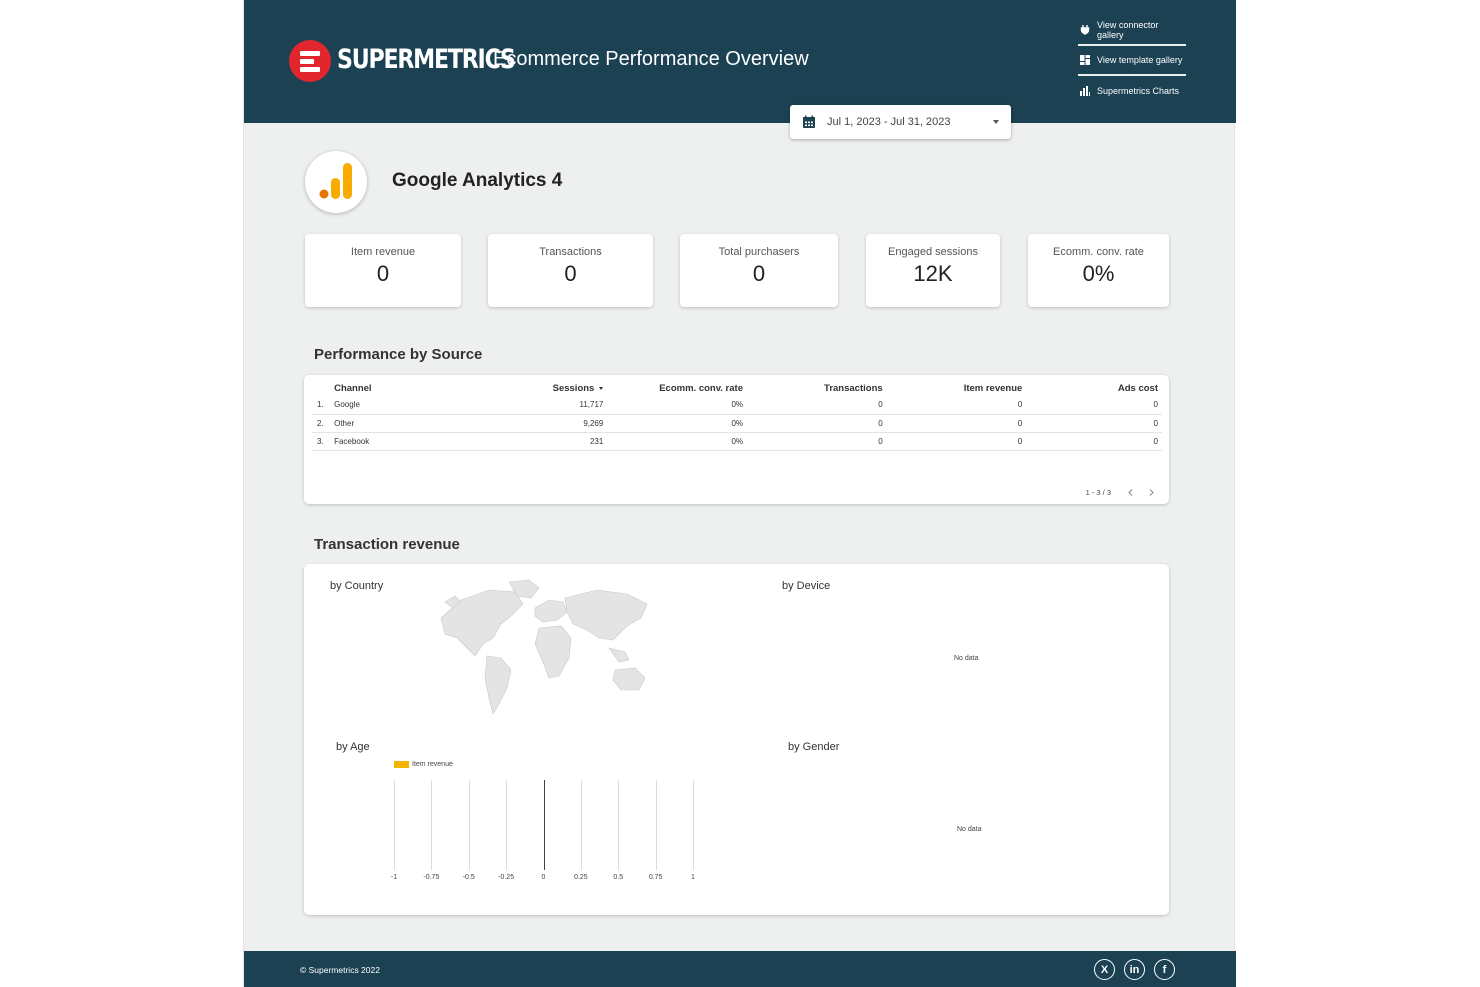  I want to click on world-map, so click(543, 648).